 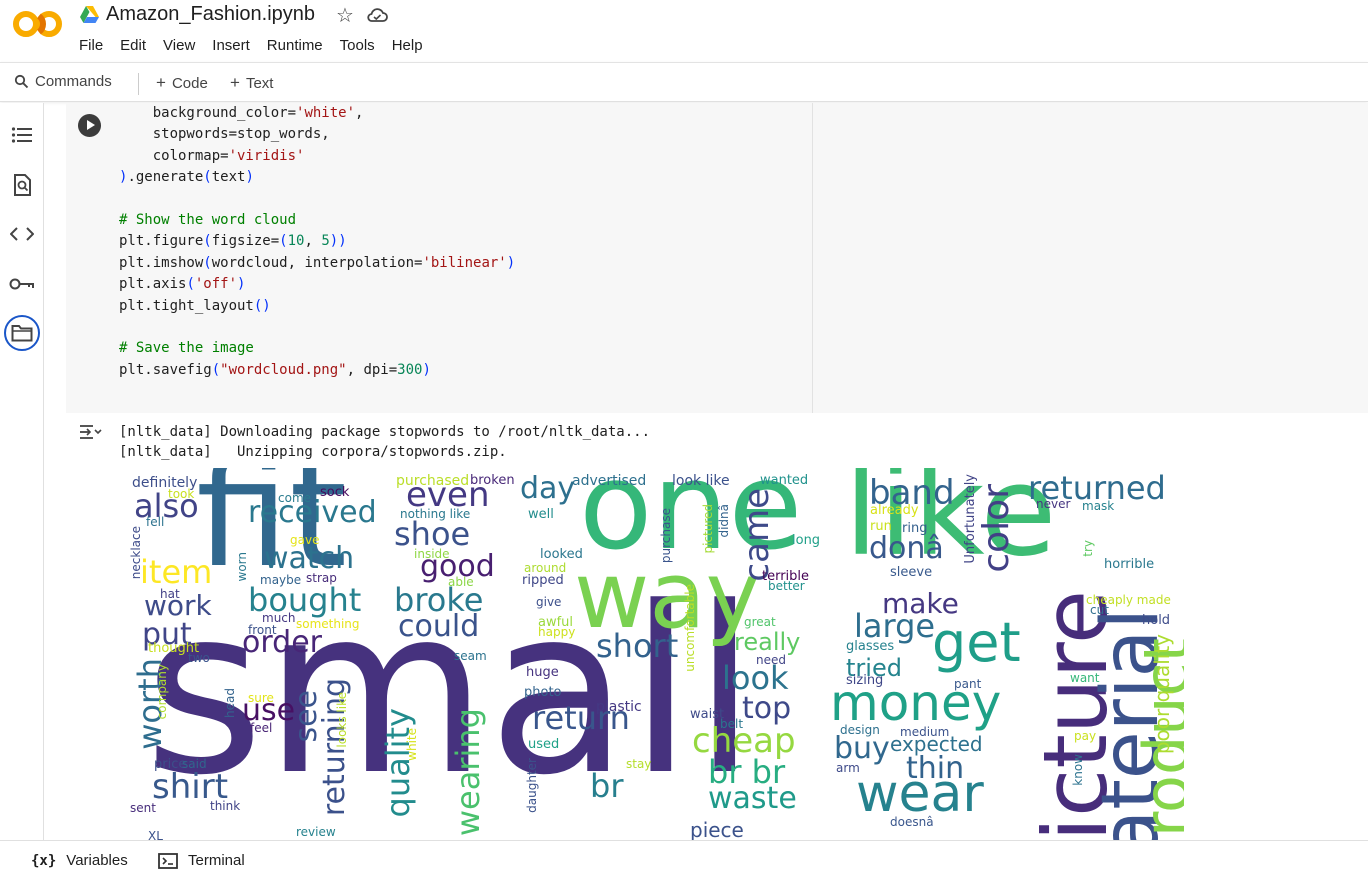 What do you see at coordinates (63, 81) in the screenshot?
I see `commands-button: Commands` at bounding box center [63, 81].